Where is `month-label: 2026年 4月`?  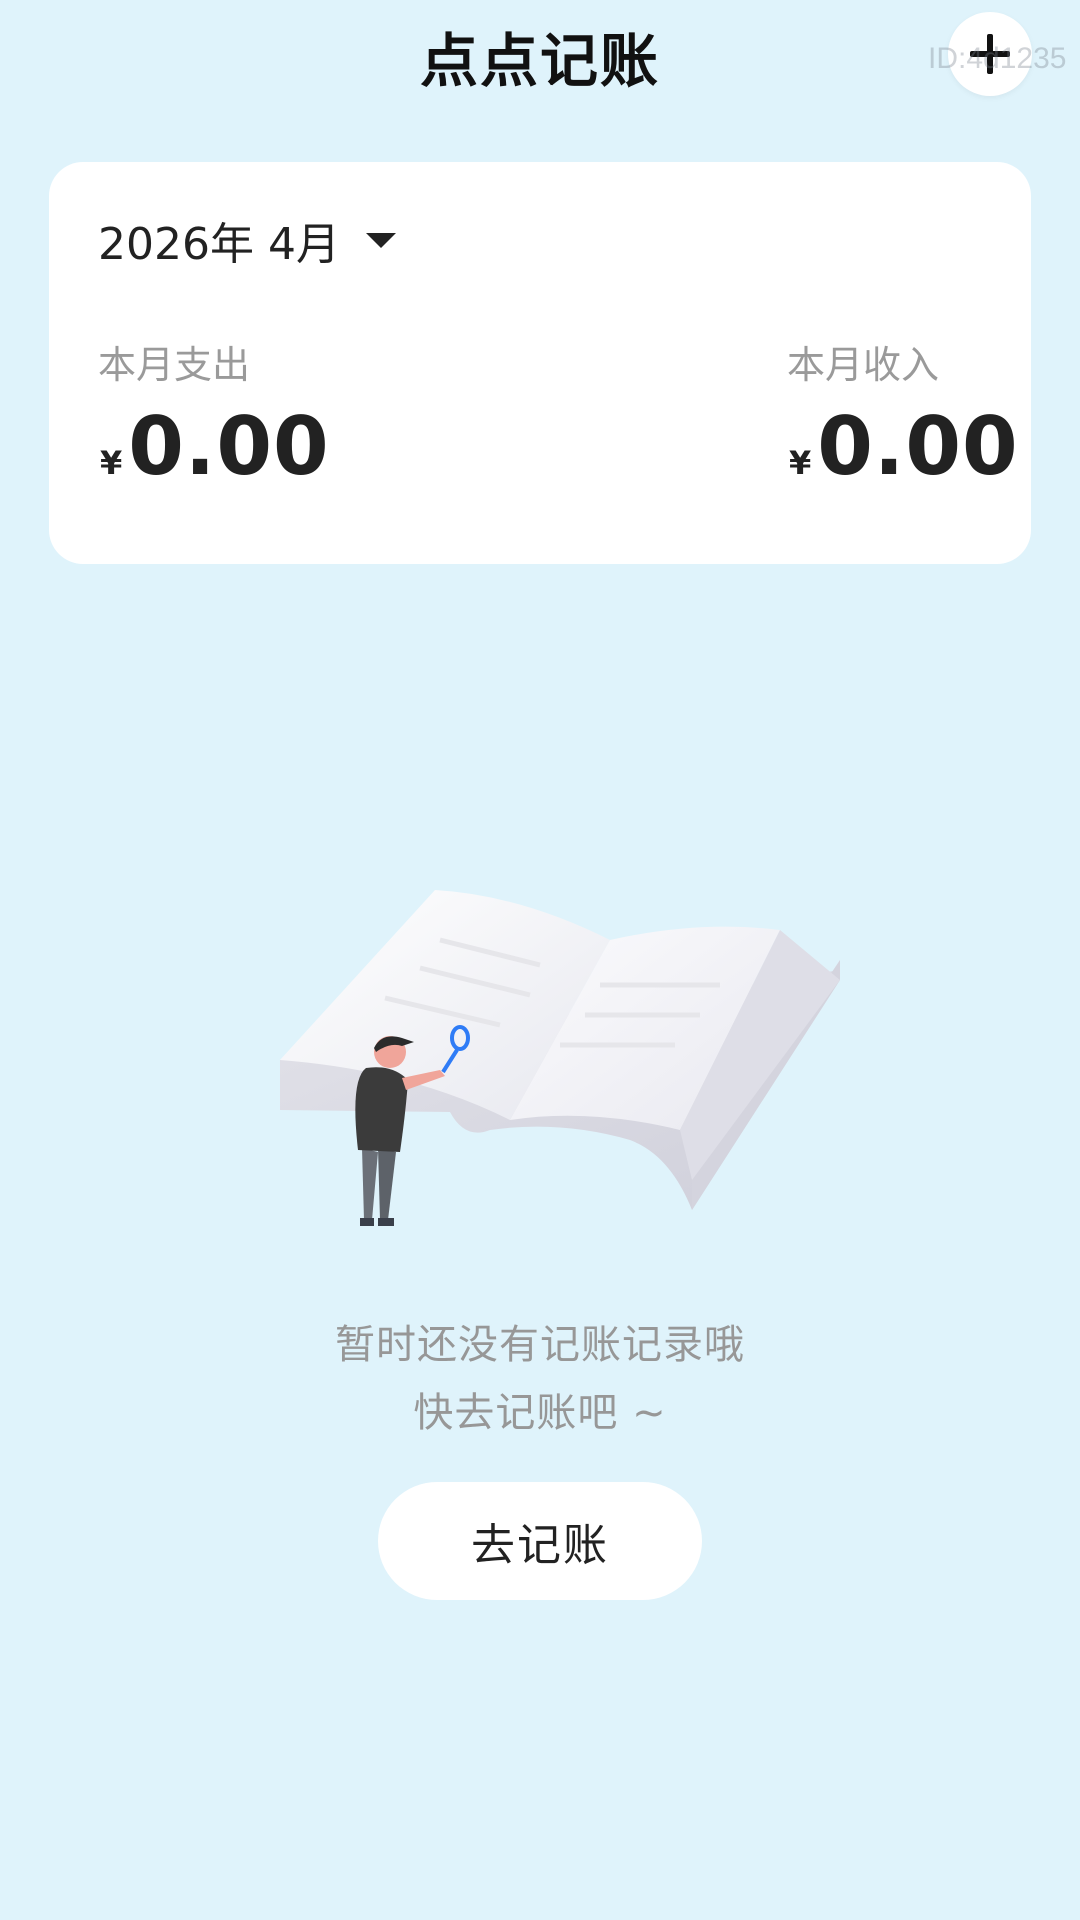
month-label: 2026年 4月 is located at coordinates (219, 244).